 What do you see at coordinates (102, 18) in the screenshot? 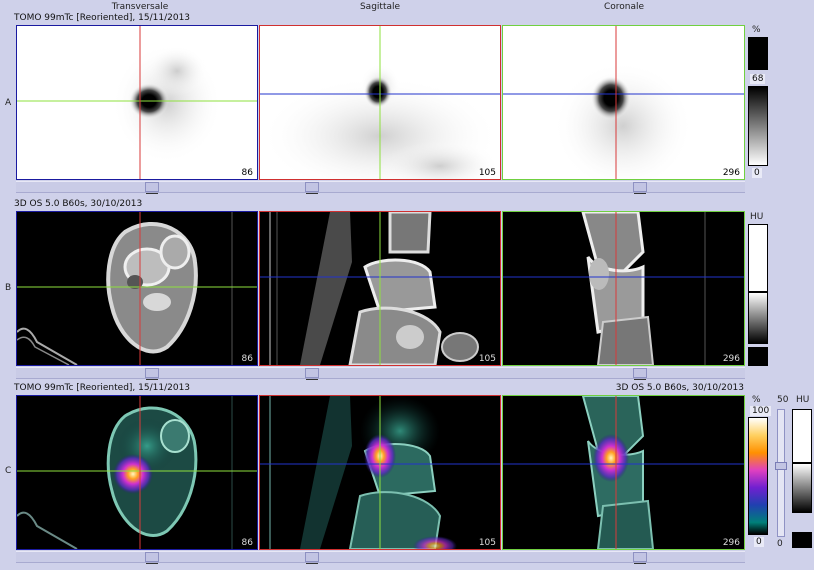
I see `row-a-series-label: TOMO 99mTc [Reoriented], 15/11/2013` at bounding box center [102, 18].